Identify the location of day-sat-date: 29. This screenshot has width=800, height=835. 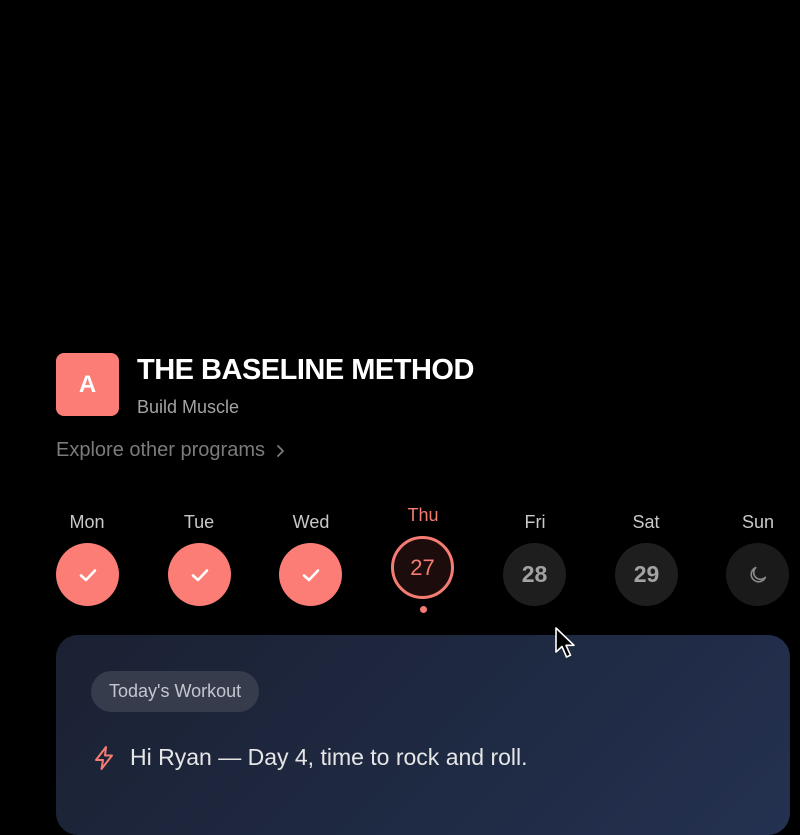
(646, 574).